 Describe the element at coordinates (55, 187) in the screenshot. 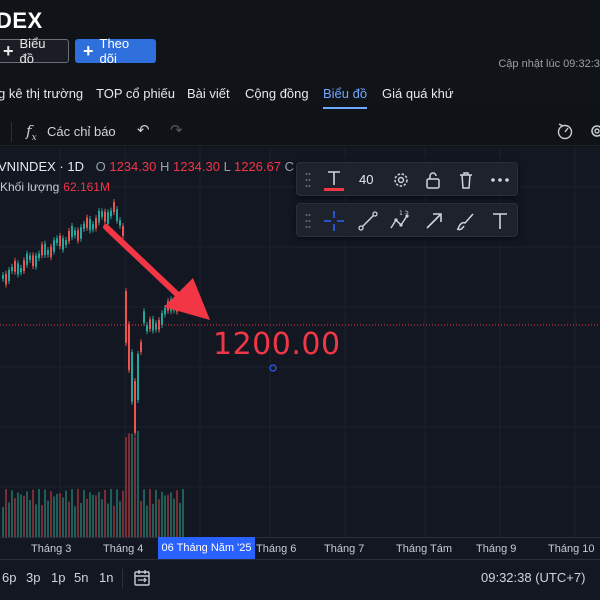

I see `volume-legend: Khối lượng 62.161M` at that location.